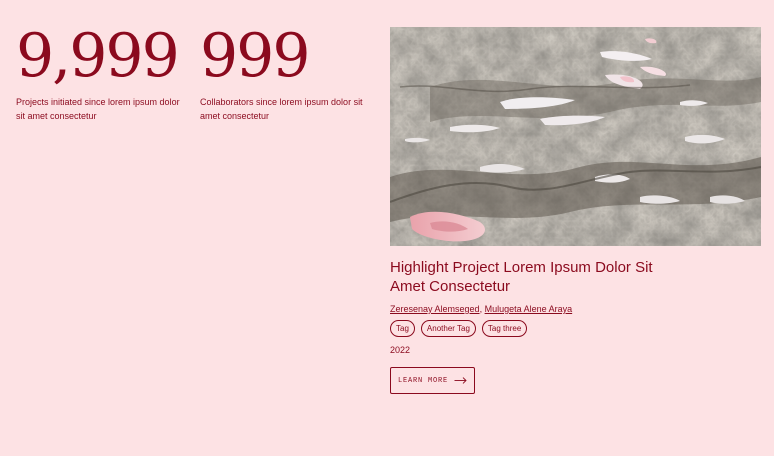 Image resolution: width=774 pixels, height=456 pixels. Describe the element at coordinates (435, 309) in the screenshot. I see `author-link: Zeresenay Alemseged` at that location.